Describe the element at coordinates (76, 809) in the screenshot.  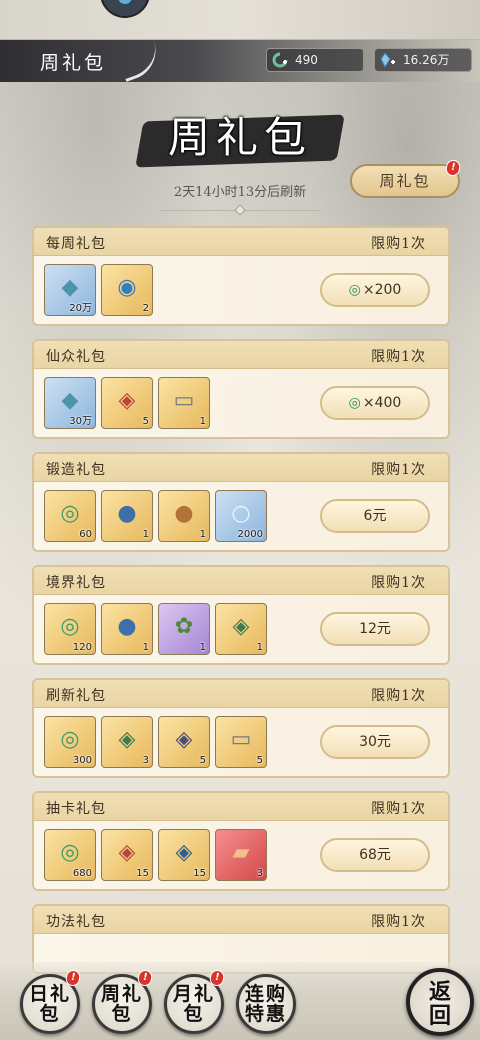
I see `pack-name: 抽卡礼包` at that location.